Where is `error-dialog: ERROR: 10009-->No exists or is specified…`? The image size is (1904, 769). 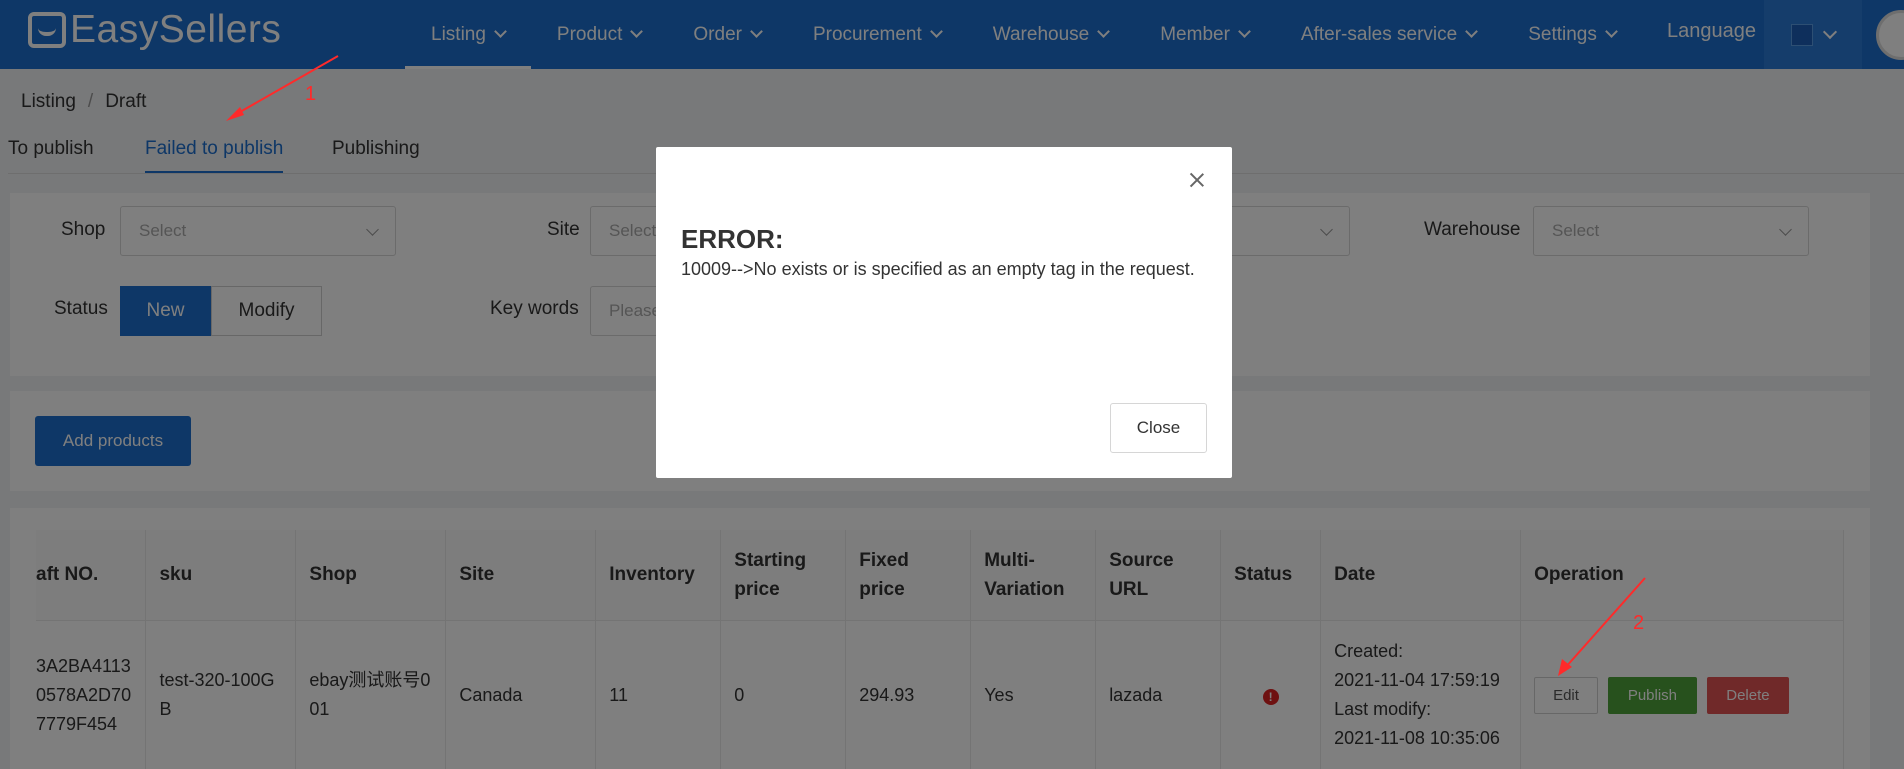 error-dialog: ERROR: 10009-->No exists or is specified… is located at coordinates (944, 312).